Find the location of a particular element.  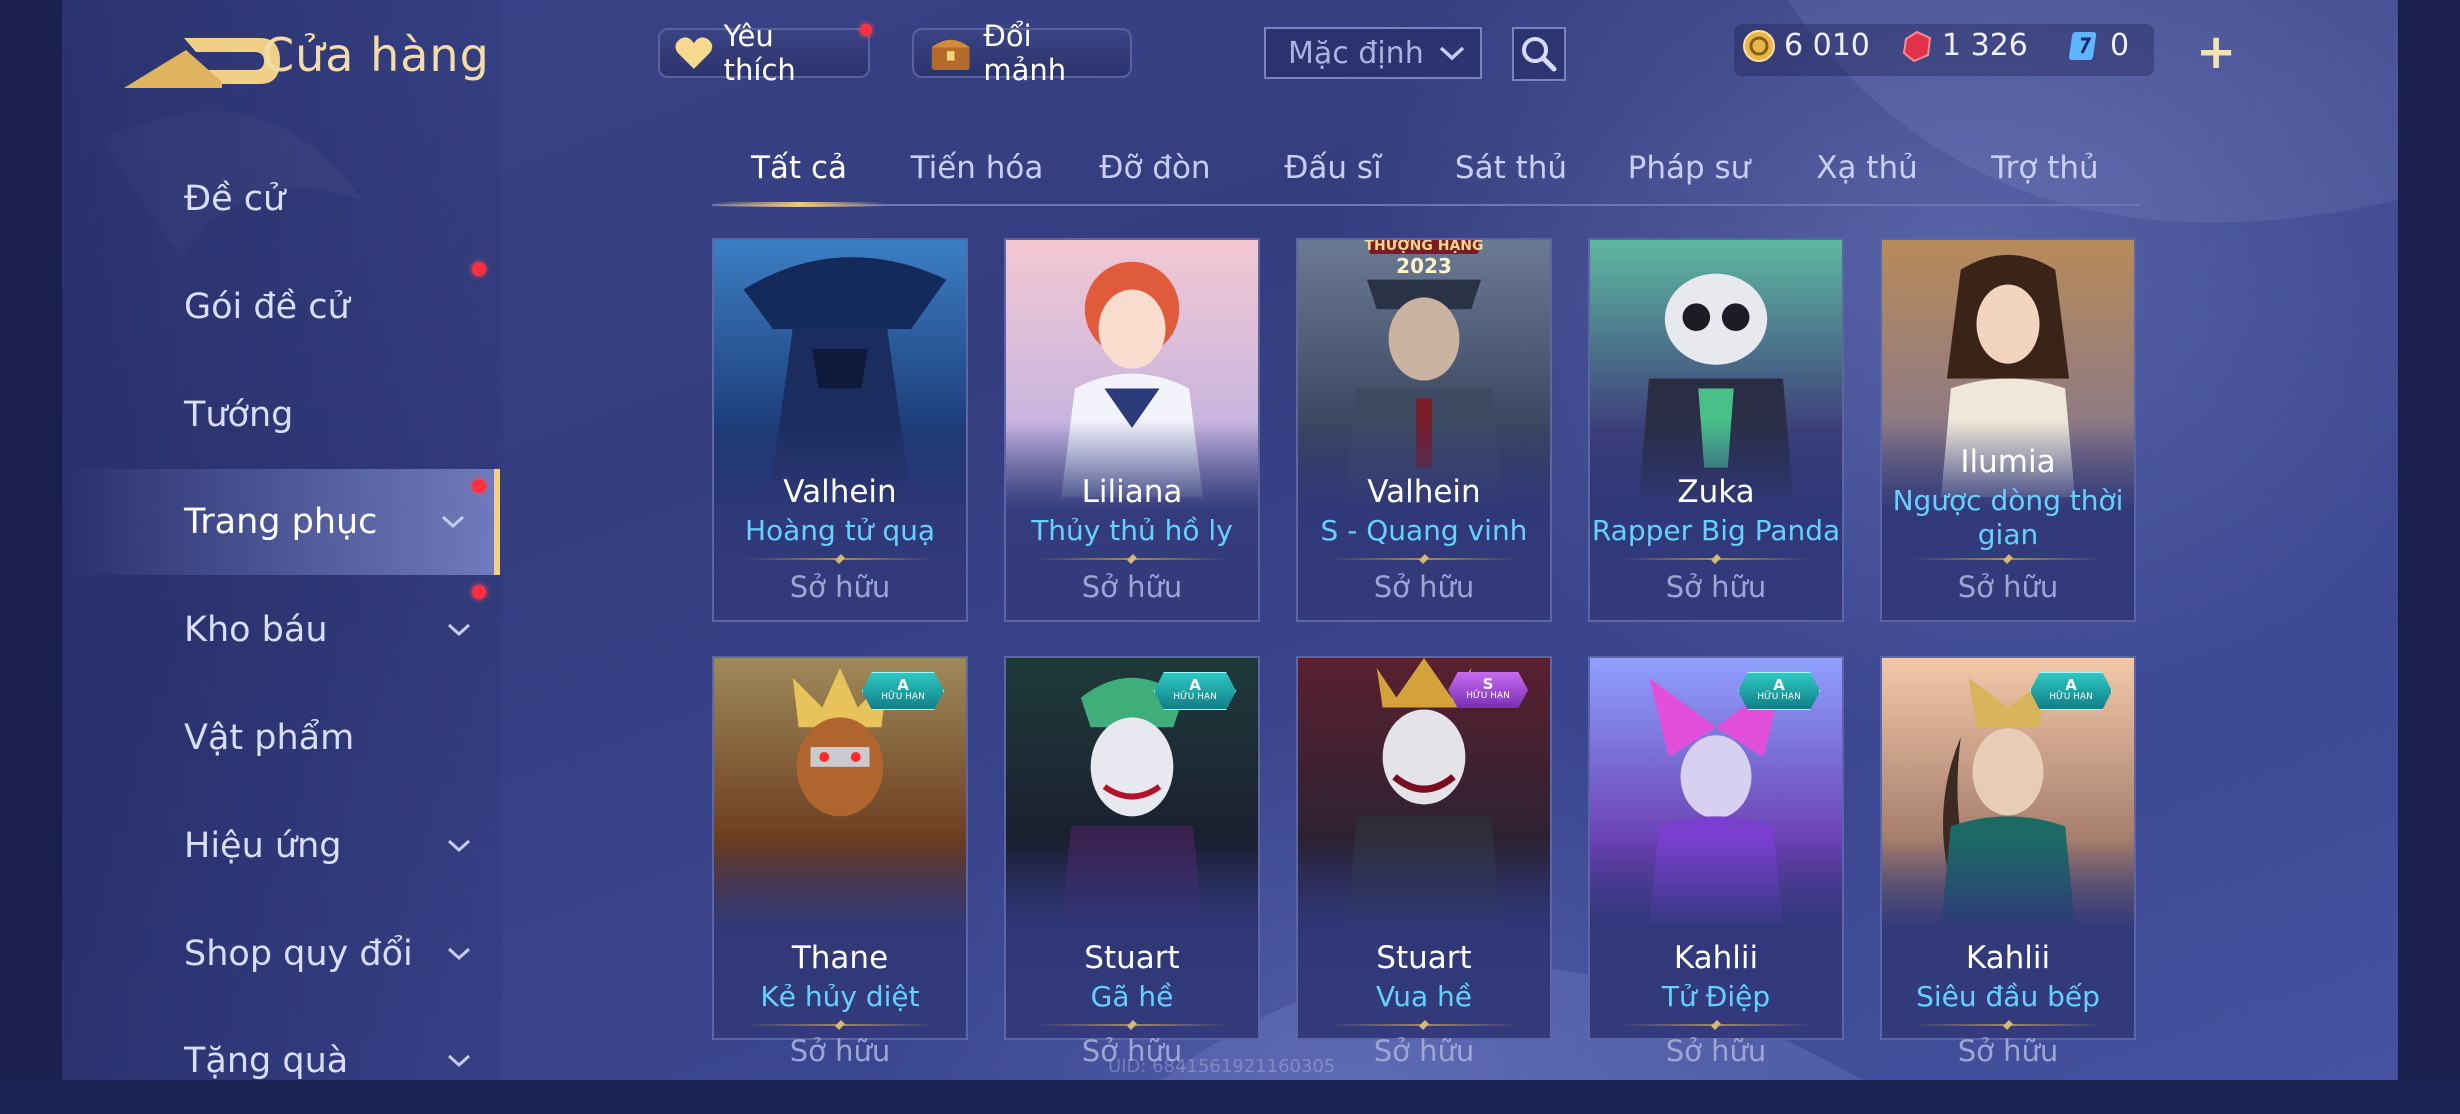

tab-support: Trợ thủ is located at coordinates (2045, 173).